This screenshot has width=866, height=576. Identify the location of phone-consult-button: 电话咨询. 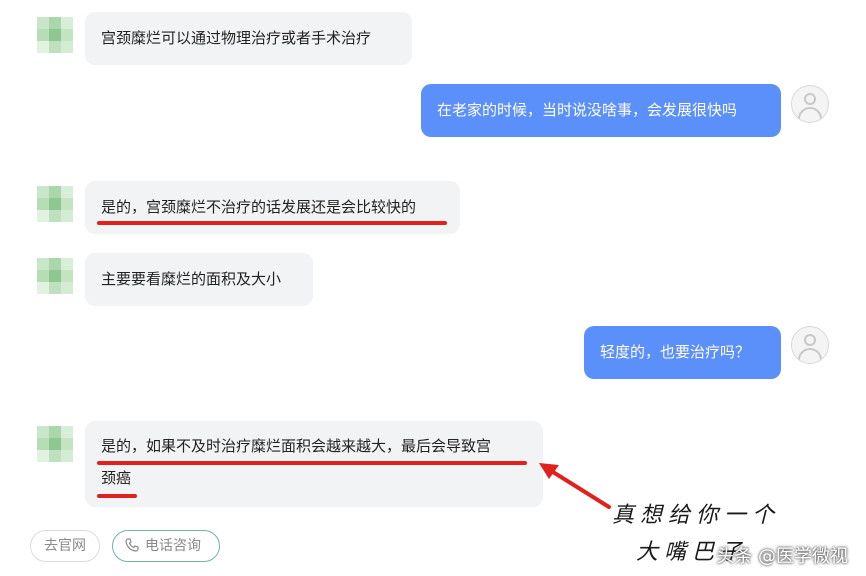
(166, 546).